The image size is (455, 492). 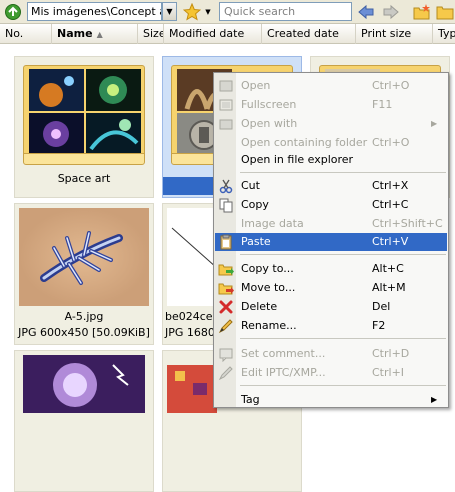 What do you see at coordinates (84, 159) in the screenshot?
I see `folder-front` at bounding box center [84, 159].